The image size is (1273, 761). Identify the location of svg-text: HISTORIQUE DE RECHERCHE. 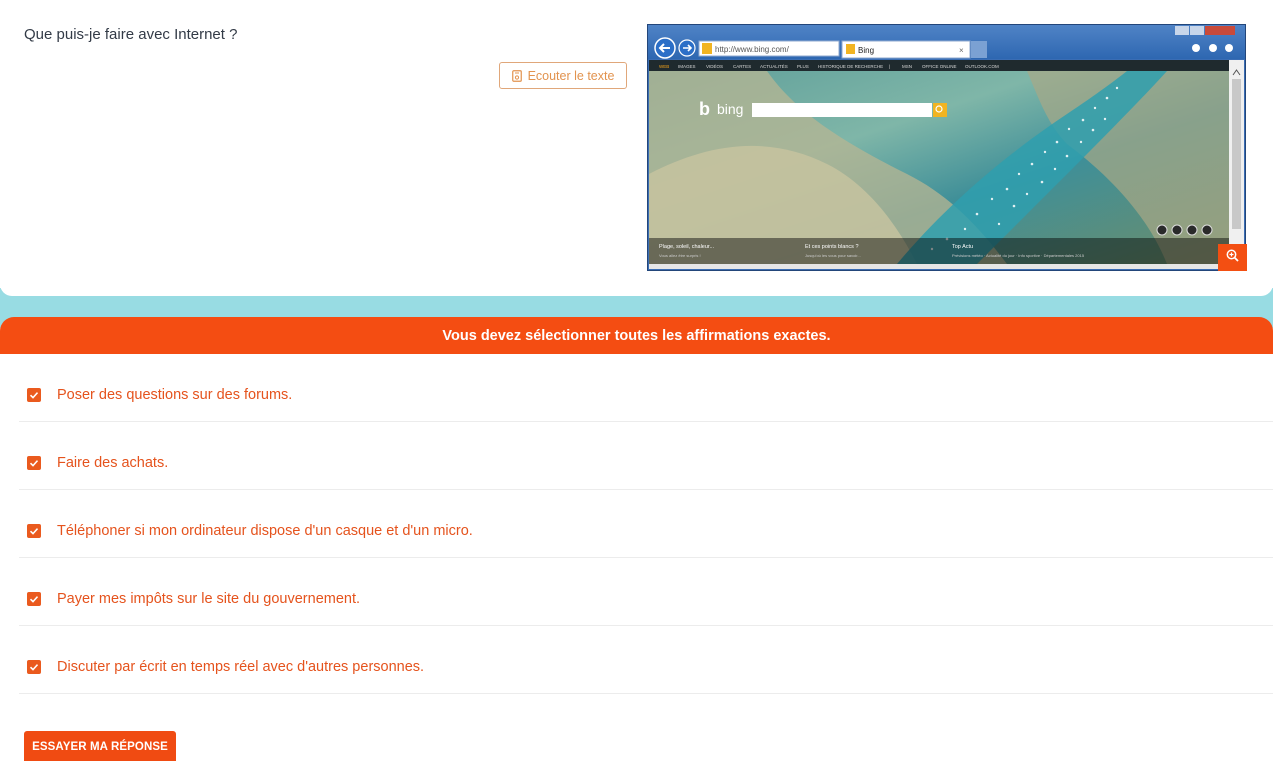
(850, 66).